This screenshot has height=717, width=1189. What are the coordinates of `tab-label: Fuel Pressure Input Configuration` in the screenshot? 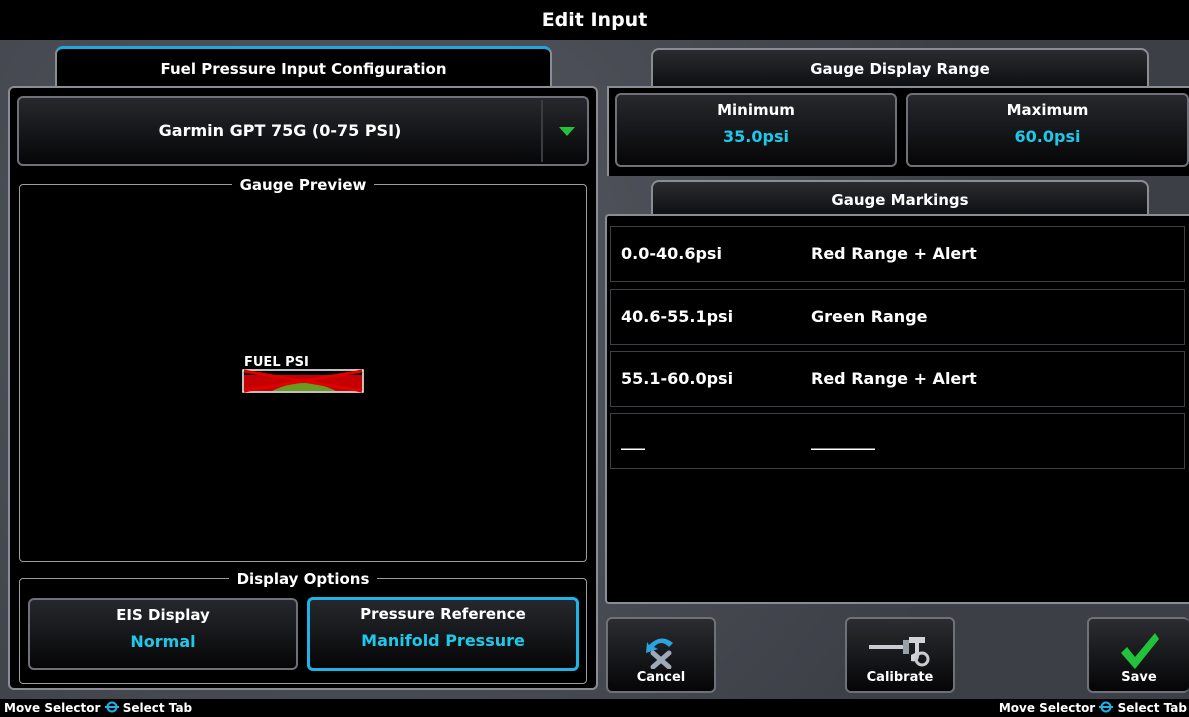 It's located at (303, 69).